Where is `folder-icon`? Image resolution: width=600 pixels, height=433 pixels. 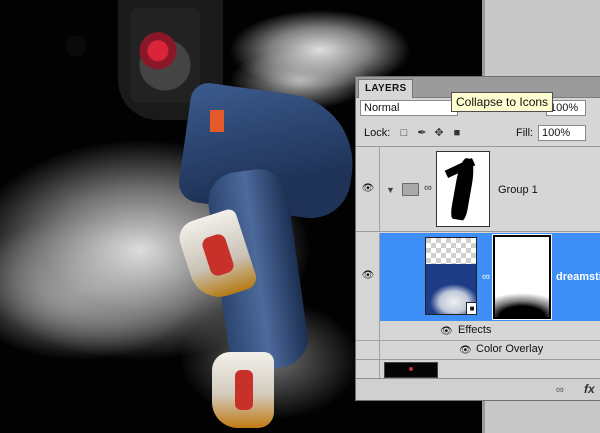 folder-icon is located at coordinates (410, 189).